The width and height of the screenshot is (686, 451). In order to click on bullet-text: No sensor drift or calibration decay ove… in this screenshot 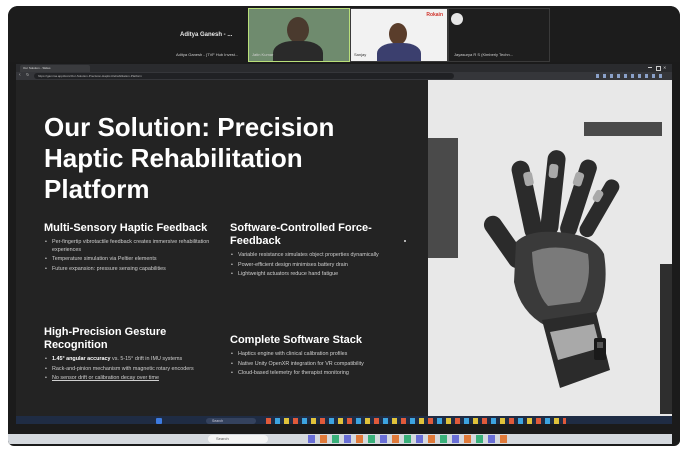, I will do `click(105, 378)`.